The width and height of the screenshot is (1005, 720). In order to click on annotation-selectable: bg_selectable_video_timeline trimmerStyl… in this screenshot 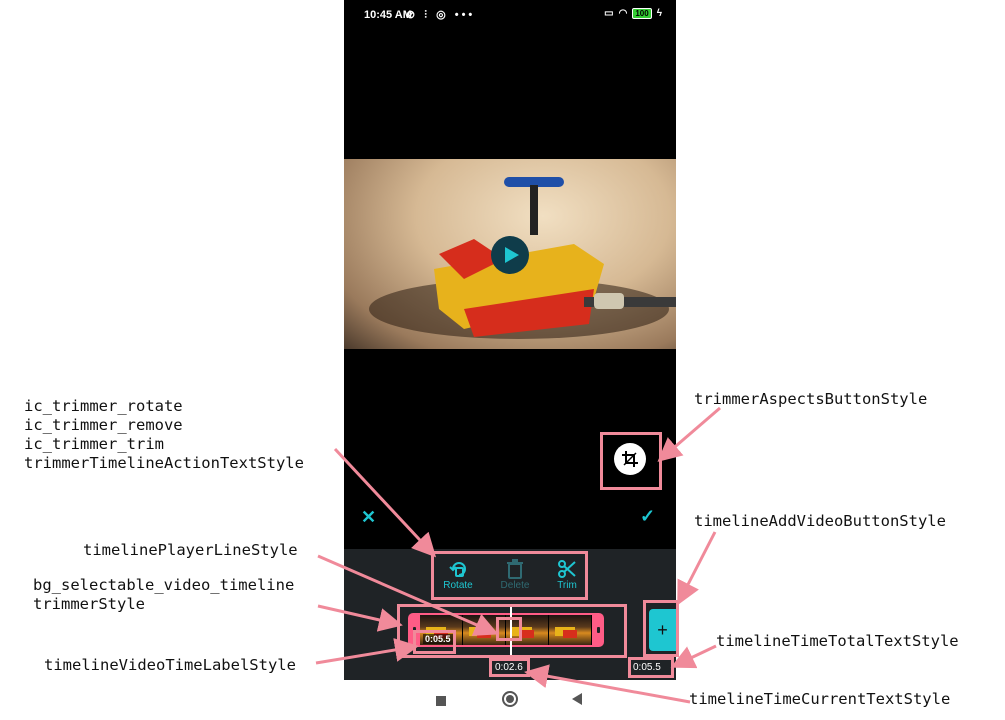, I will do `click(164, 594)`.